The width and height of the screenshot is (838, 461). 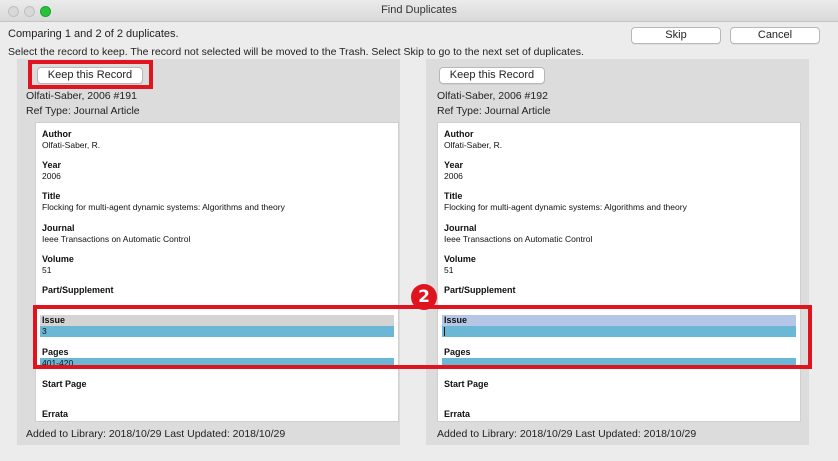 What do you see at coordinates (90, 74) in the screenshot?
I see `annotation-highlight-keep-button` at bounding box center [90, 74].